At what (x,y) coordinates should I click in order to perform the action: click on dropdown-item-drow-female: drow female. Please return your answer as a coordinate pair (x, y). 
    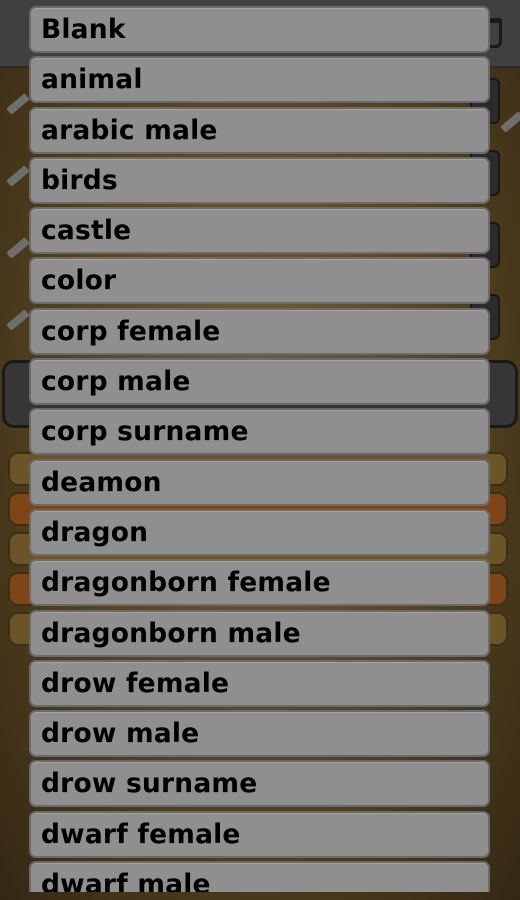
    Looking at the image, I should click on (259, 683).